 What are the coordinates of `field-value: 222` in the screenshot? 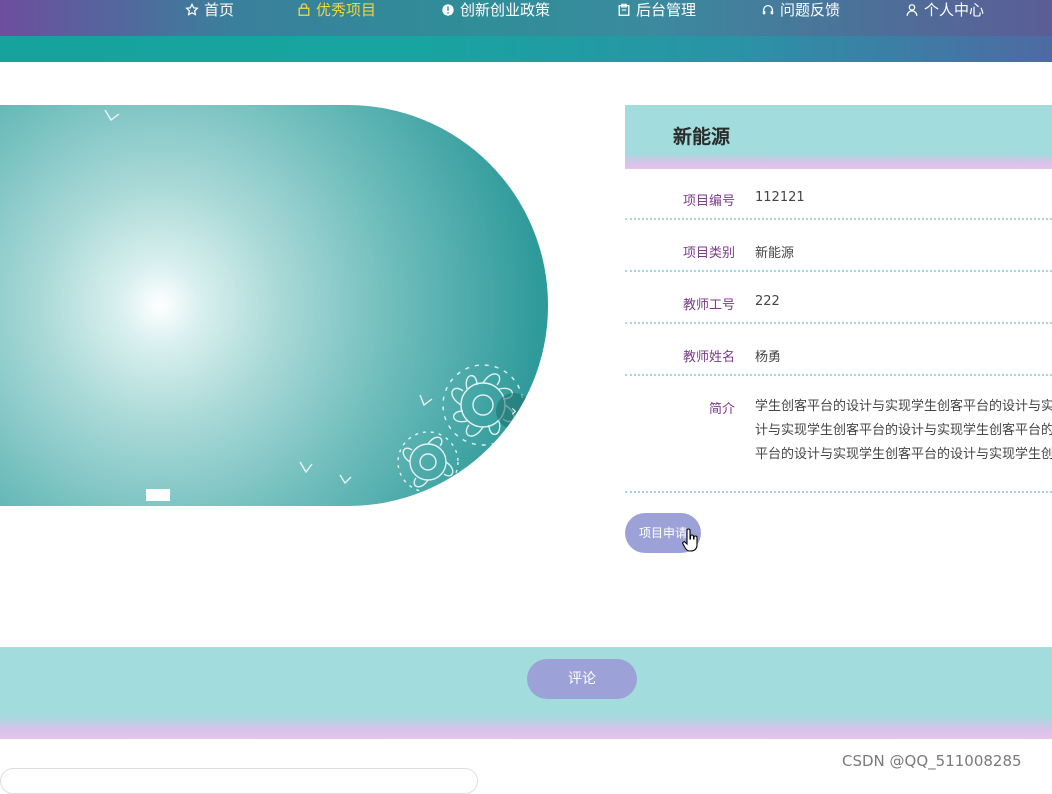 It's located at (767, 301).